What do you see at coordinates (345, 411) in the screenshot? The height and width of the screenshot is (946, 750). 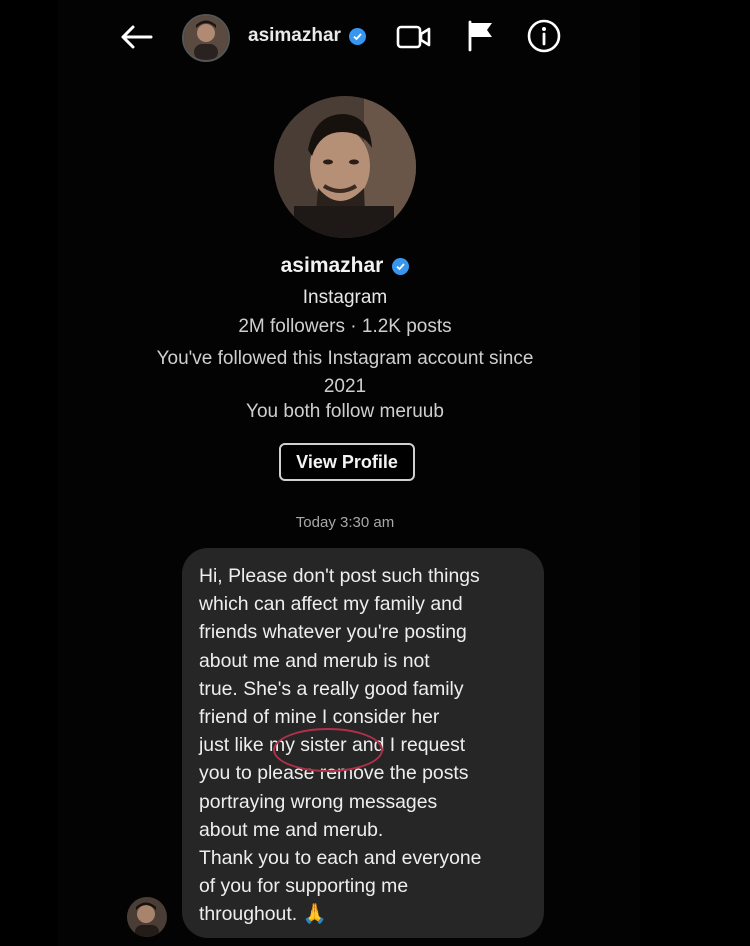 I see `mutual-follow: You both follow meruub` at bounding box center [345, 411].